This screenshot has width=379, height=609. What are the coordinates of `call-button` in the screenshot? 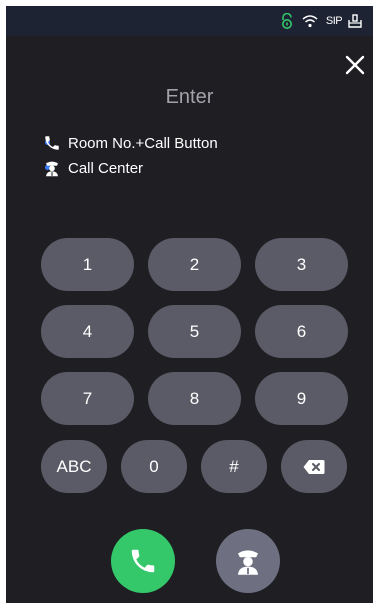 It's located at (143, 561).